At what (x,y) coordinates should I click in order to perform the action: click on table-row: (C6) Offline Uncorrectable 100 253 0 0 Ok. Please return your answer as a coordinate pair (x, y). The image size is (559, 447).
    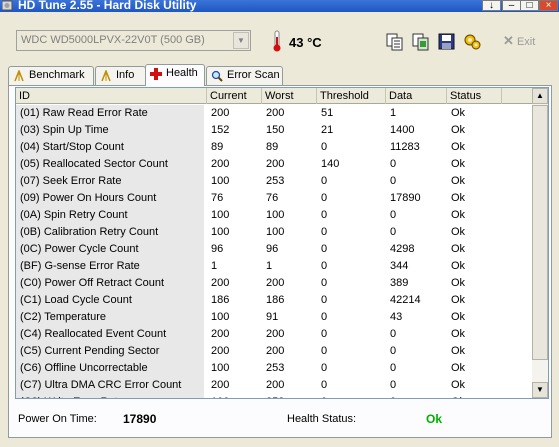
    Looking at the image, I should click on (274, 368).